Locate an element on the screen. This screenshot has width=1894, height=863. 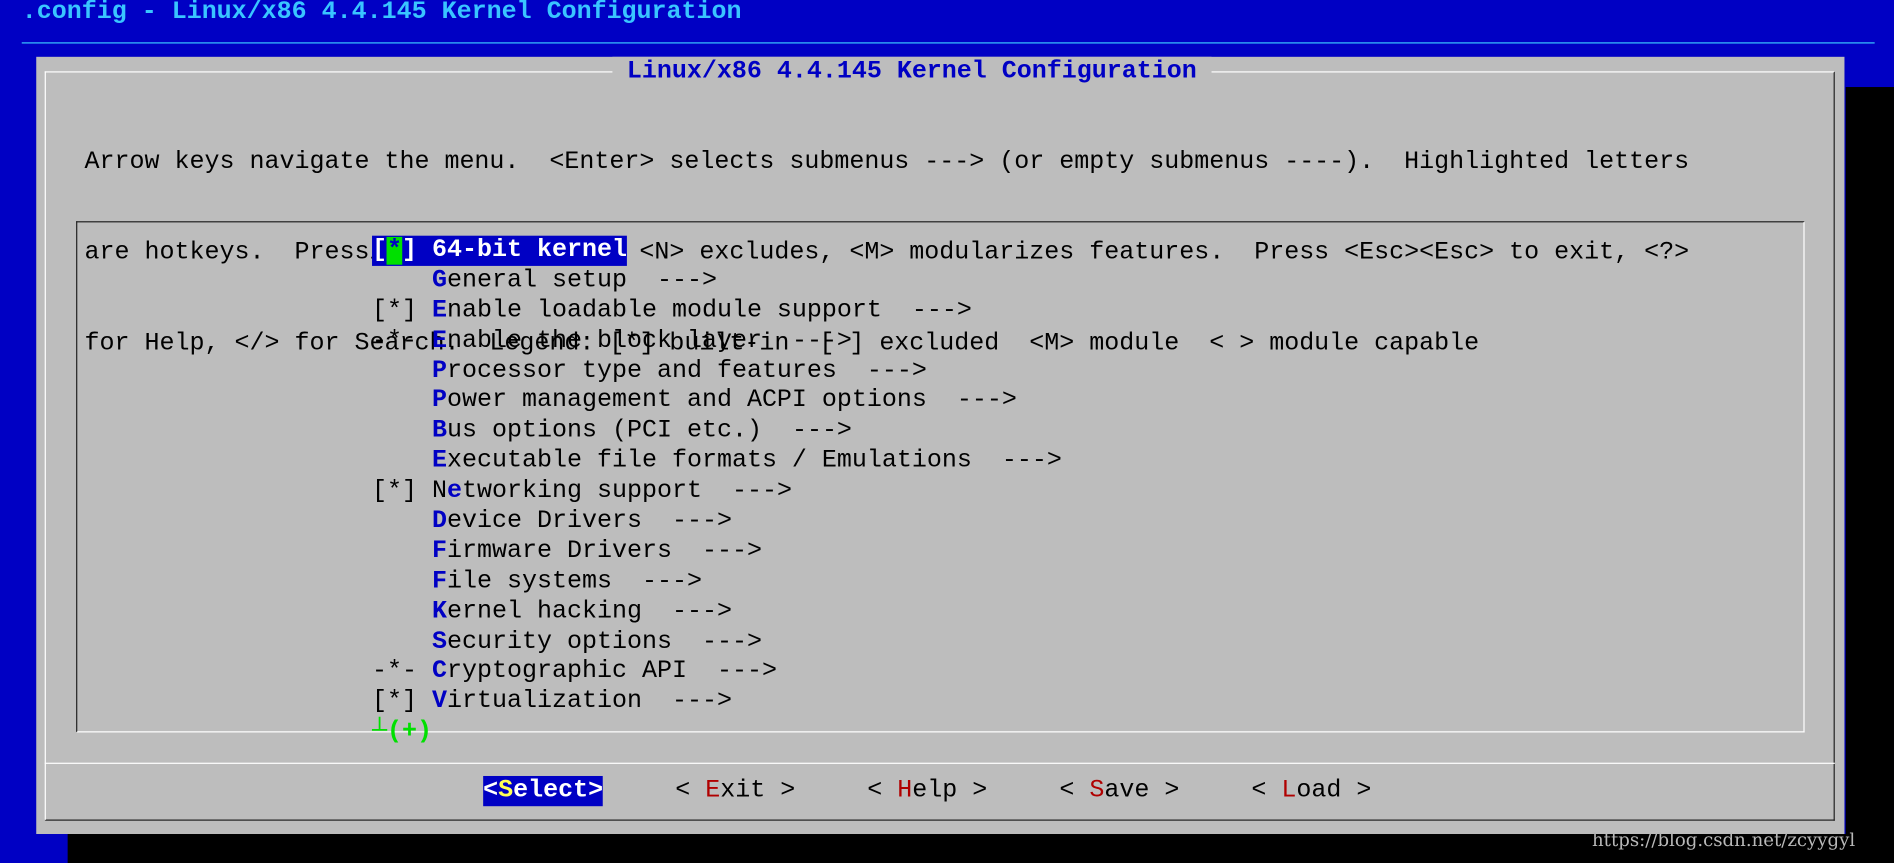
button-label: elect is located at coordinates (551, 791).